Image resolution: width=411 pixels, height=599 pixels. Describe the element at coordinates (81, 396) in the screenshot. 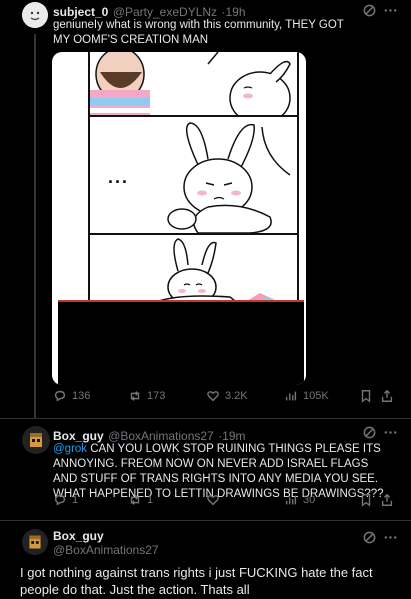

I see `reply-count: 136` at that location.